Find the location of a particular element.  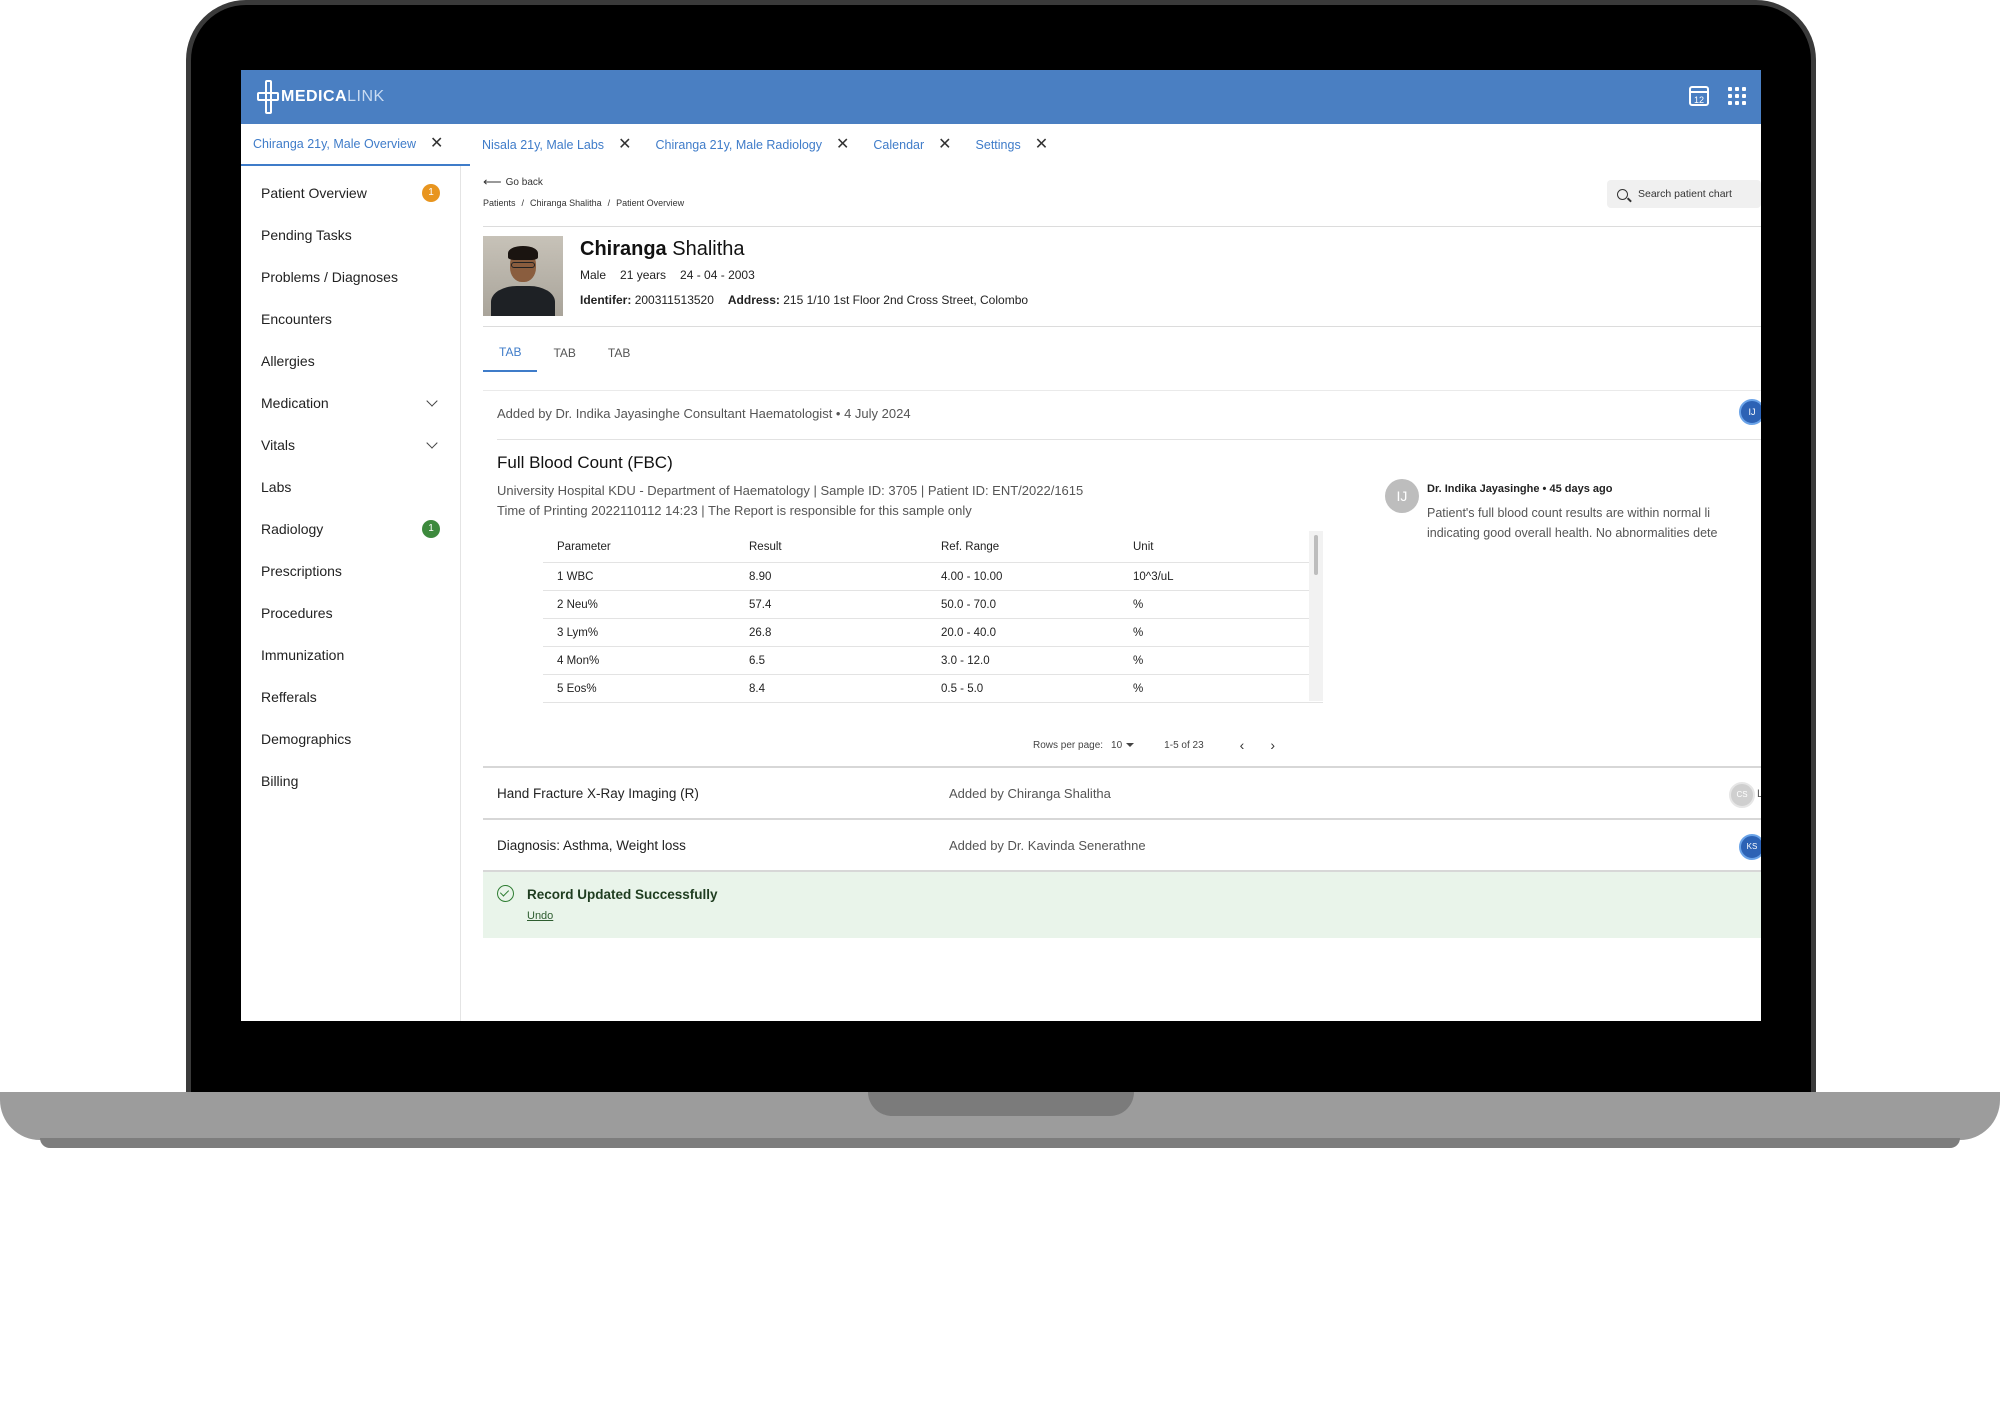

search-input: Search patient chart is located at coordinates (1684, 194).